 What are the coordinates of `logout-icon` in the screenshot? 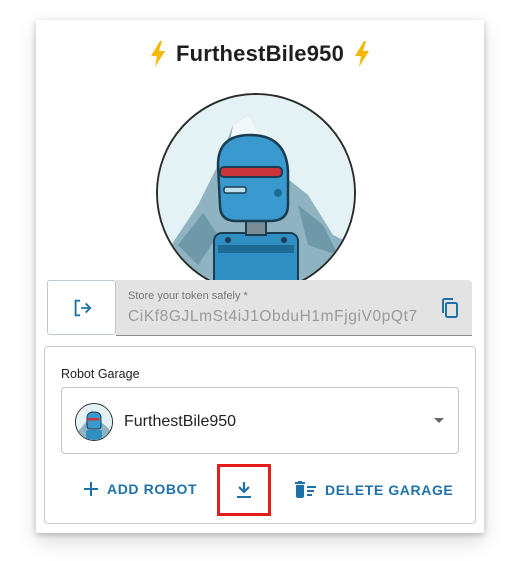 It's located at (83, 307).